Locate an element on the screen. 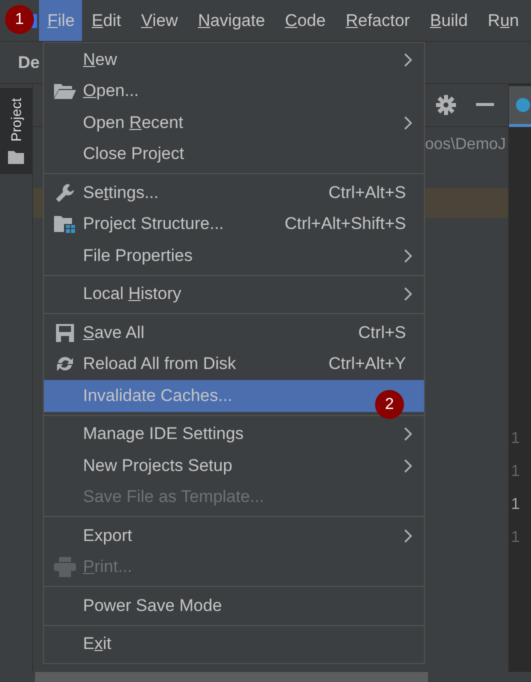  menu: Navigate is located at coordinates (231, 20).